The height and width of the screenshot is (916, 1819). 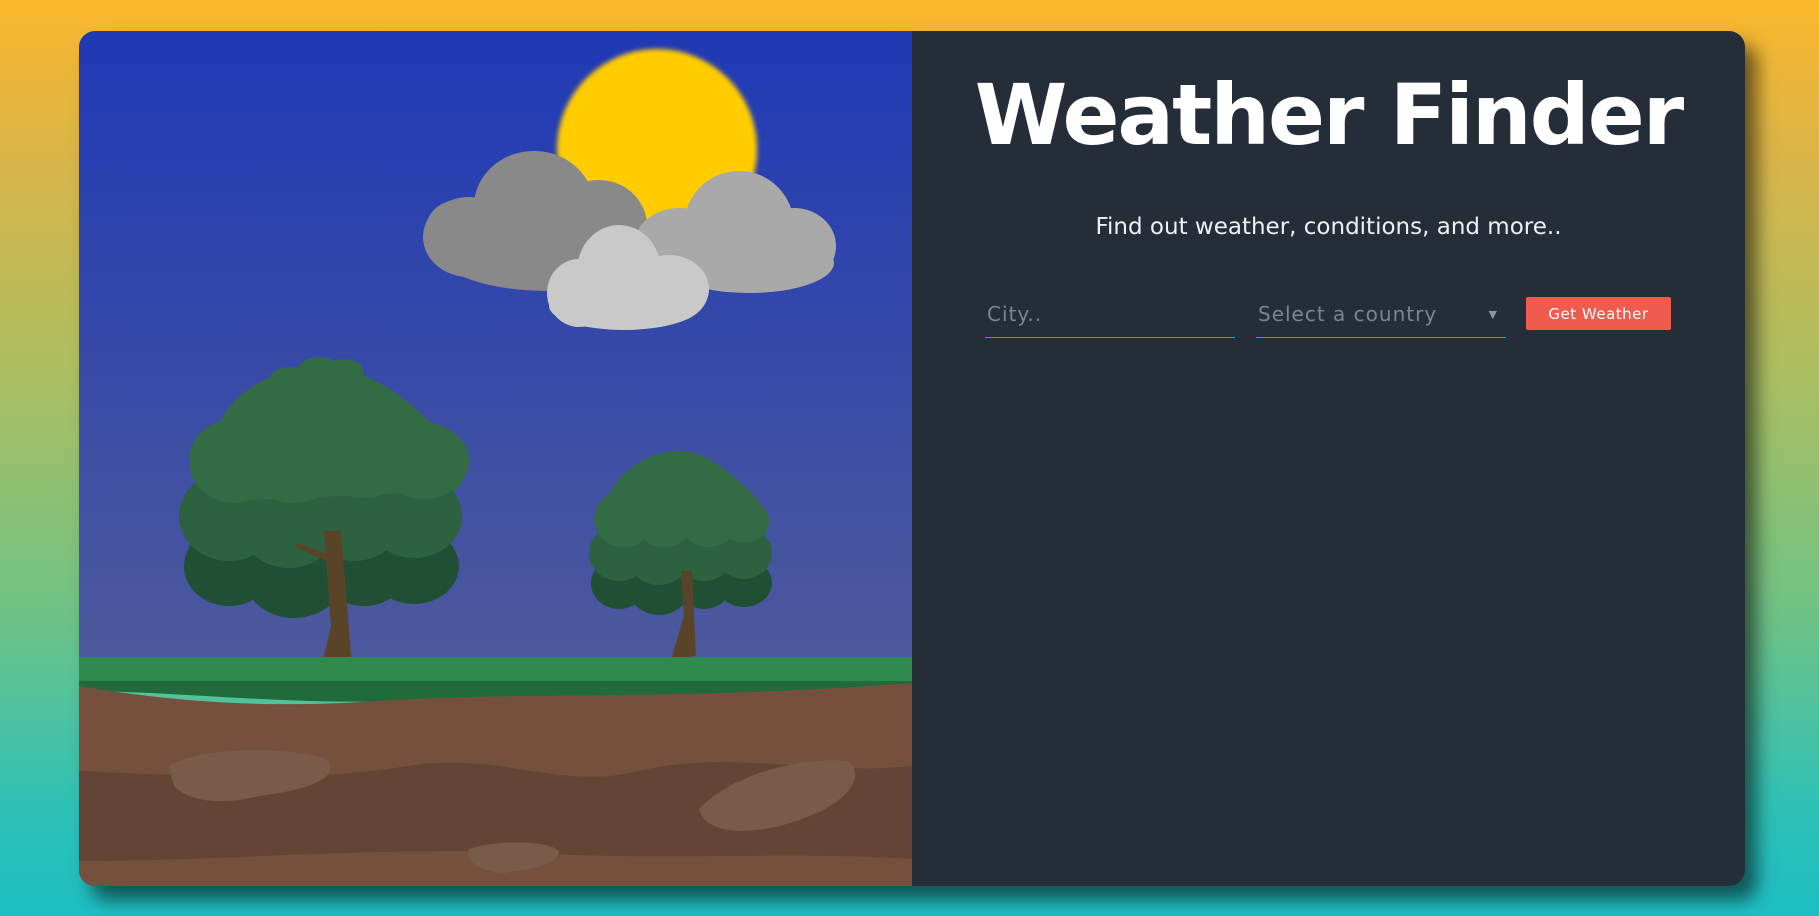 I want to click on city-input, so click(x=1110, y=314).